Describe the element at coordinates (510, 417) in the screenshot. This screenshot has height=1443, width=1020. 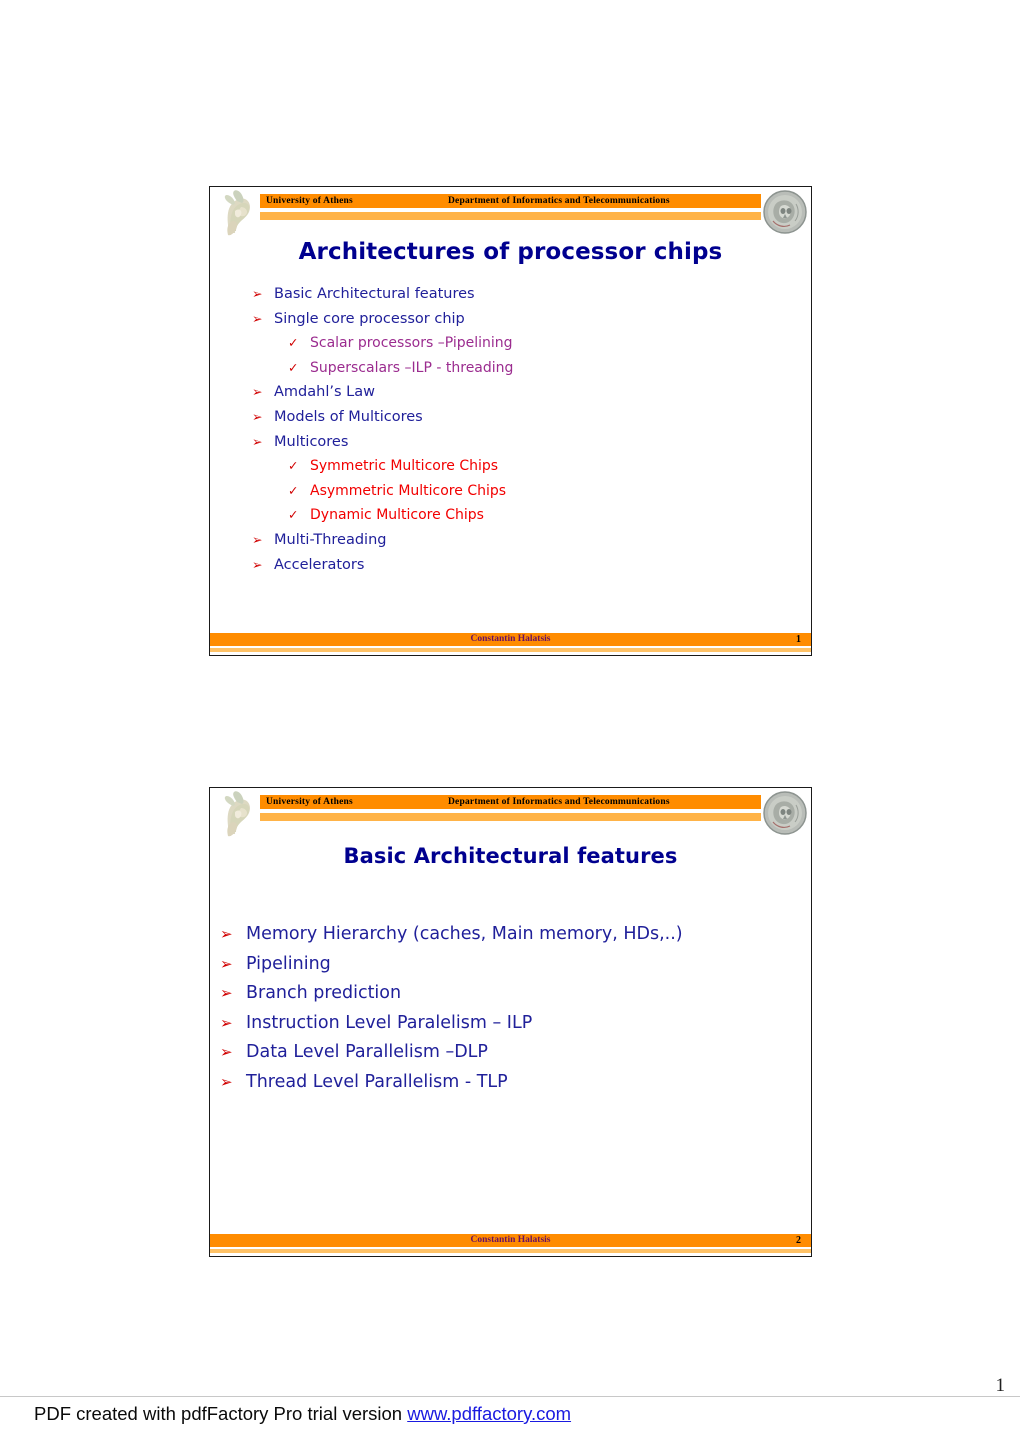
I see `list-item: ➢ Models of Multicores` at that location.